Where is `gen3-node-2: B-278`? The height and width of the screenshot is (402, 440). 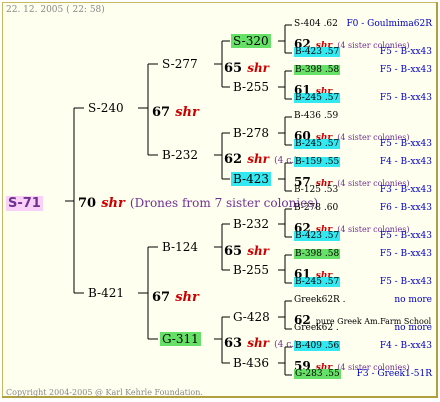 gen3-node-2: B-278 is located at coordinates (251, 133).